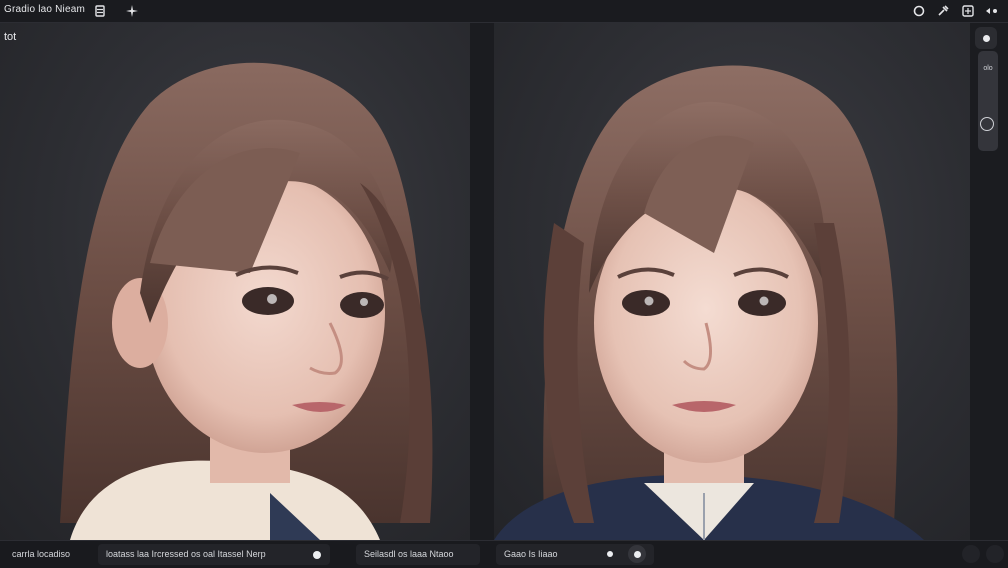 The image size is (1008, 568). I want to click on app-title: Gradio lao Nieam, so click(45, 9).